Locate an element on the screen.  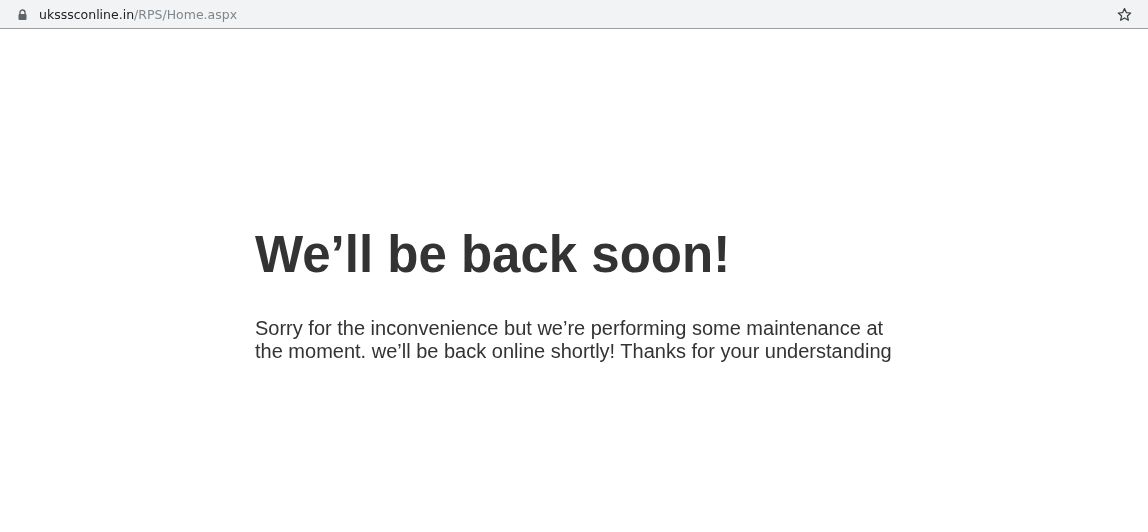
lock-icon is located at coordinates (22, 14).